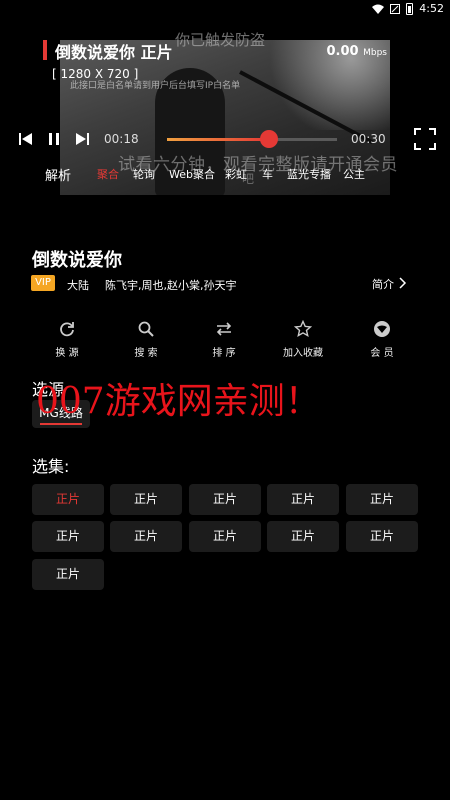  I want to click on progress-fill, so click(218, 139).